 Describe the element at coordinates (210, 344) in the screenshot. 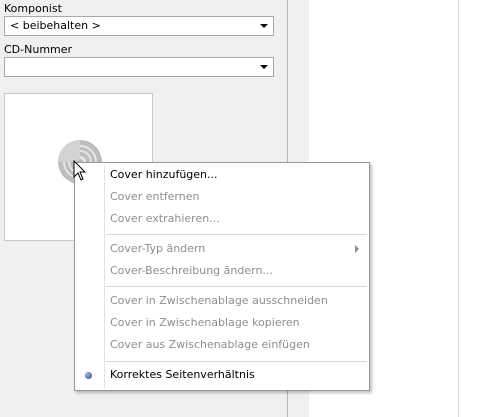

I see `menu-item-paste-cover: Cover aus Zwischenablage einfügen` at that location.